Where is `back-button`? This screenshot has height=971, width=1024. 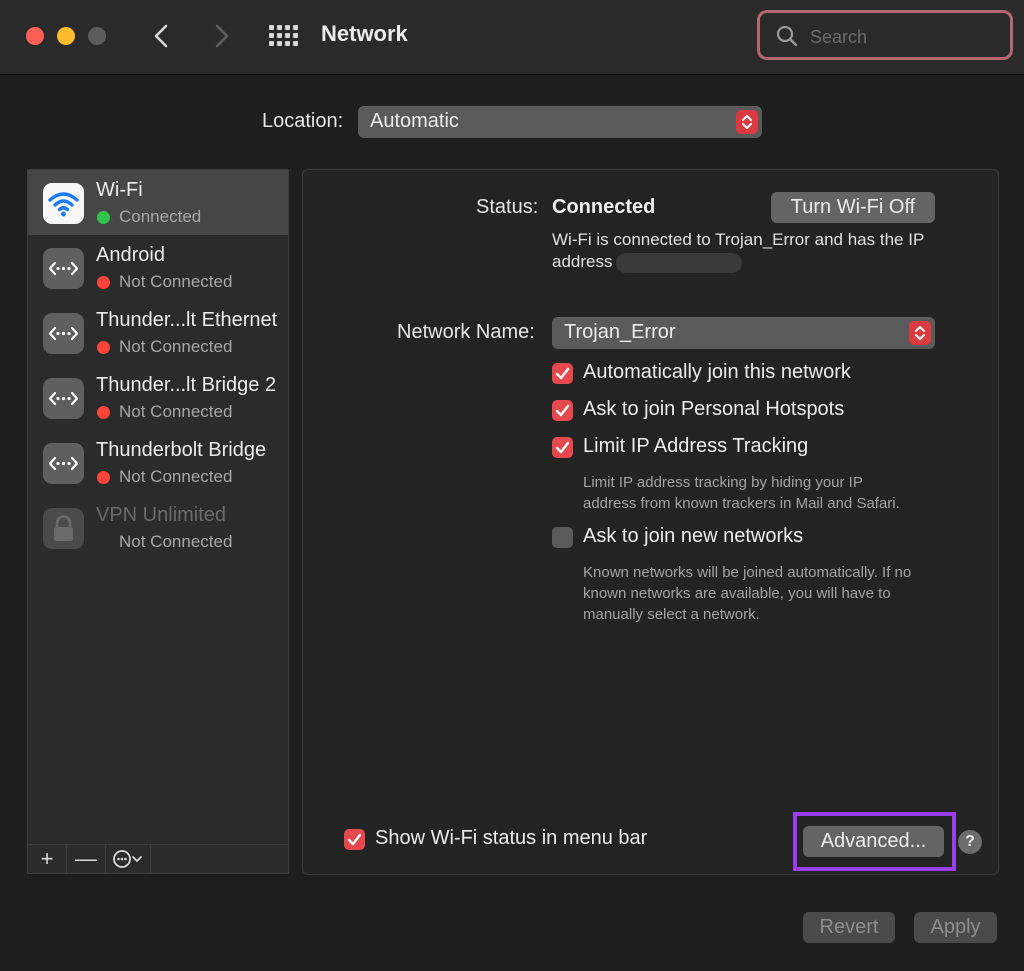 back-button is located at coordinates (162, 36).